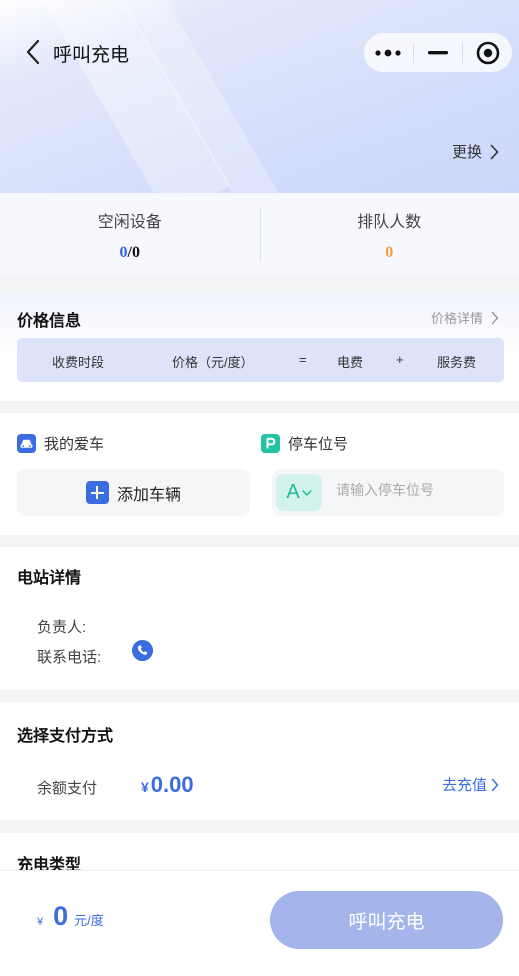 The height and width of the screenshot is (976, 519). What do you see at coordinates (91, 55) in the screenshot?
I see `page-title: 呼叫充电` at bounding box center [91, 55].